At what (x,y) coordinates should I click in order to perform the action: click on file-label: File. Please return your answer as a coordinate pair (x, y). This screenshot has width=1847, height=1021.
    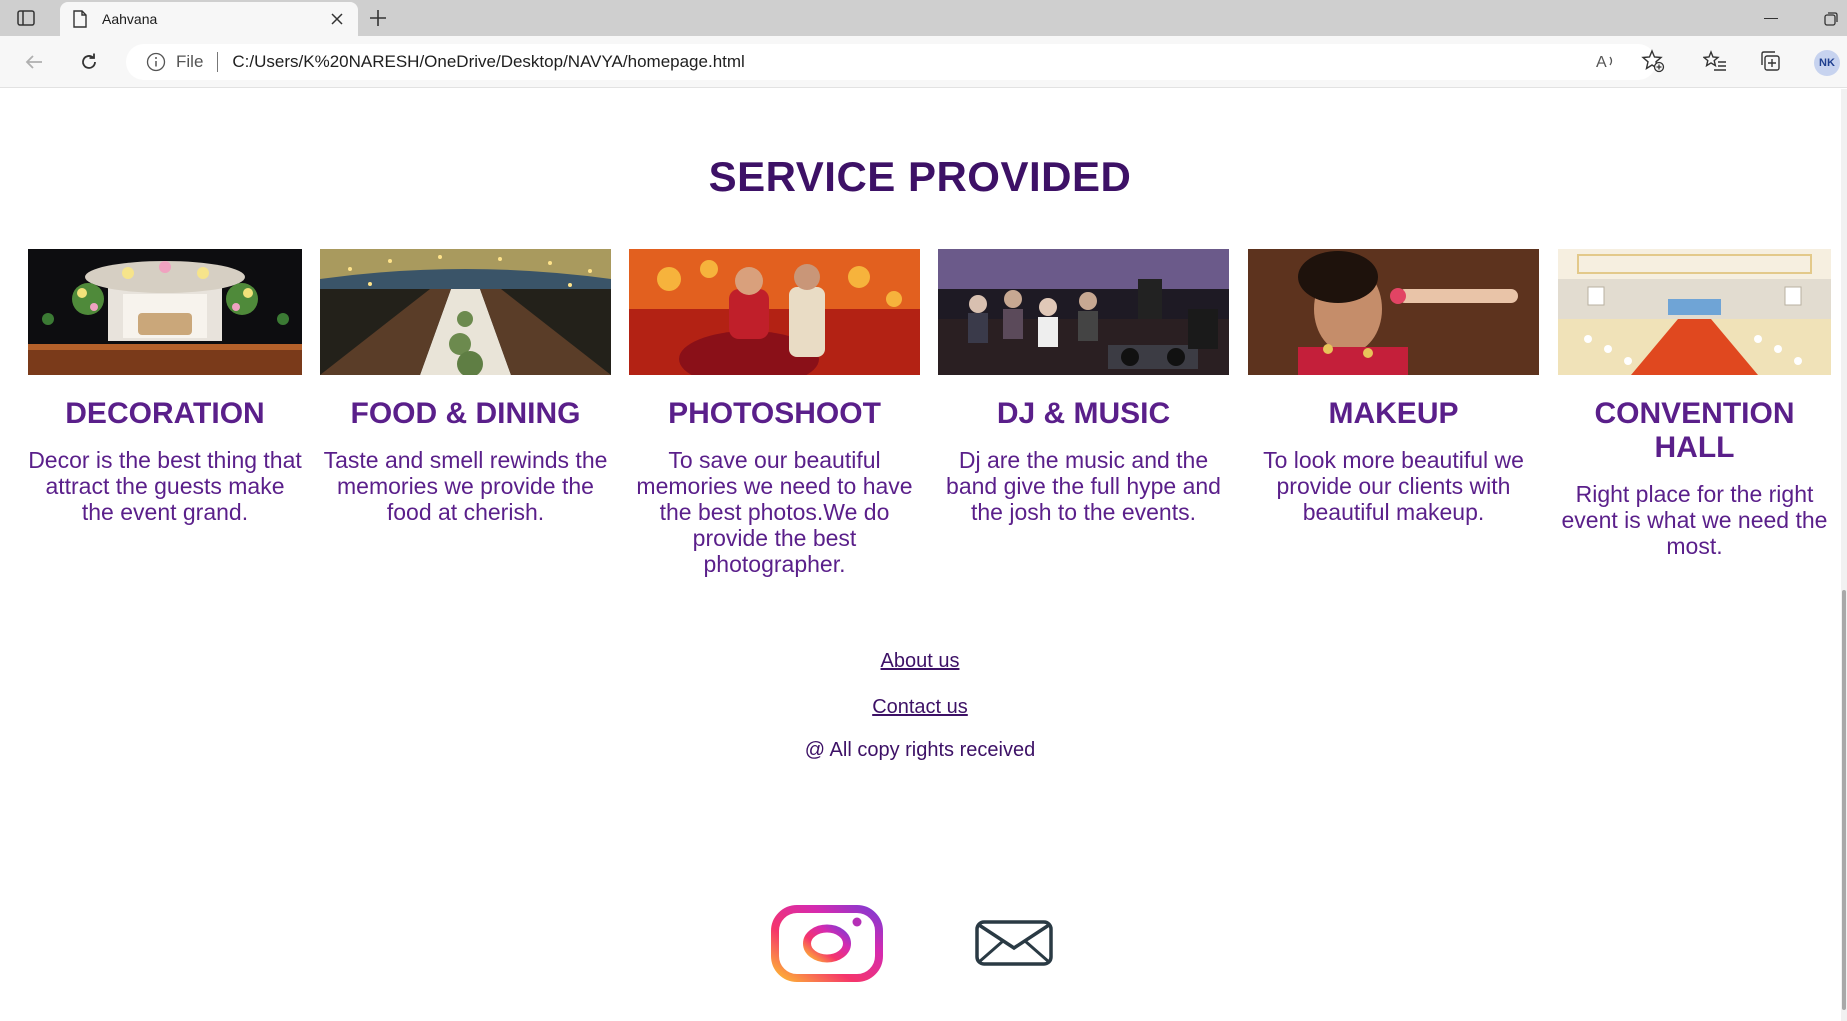
    Looking at the image, I should click on (190, 61).